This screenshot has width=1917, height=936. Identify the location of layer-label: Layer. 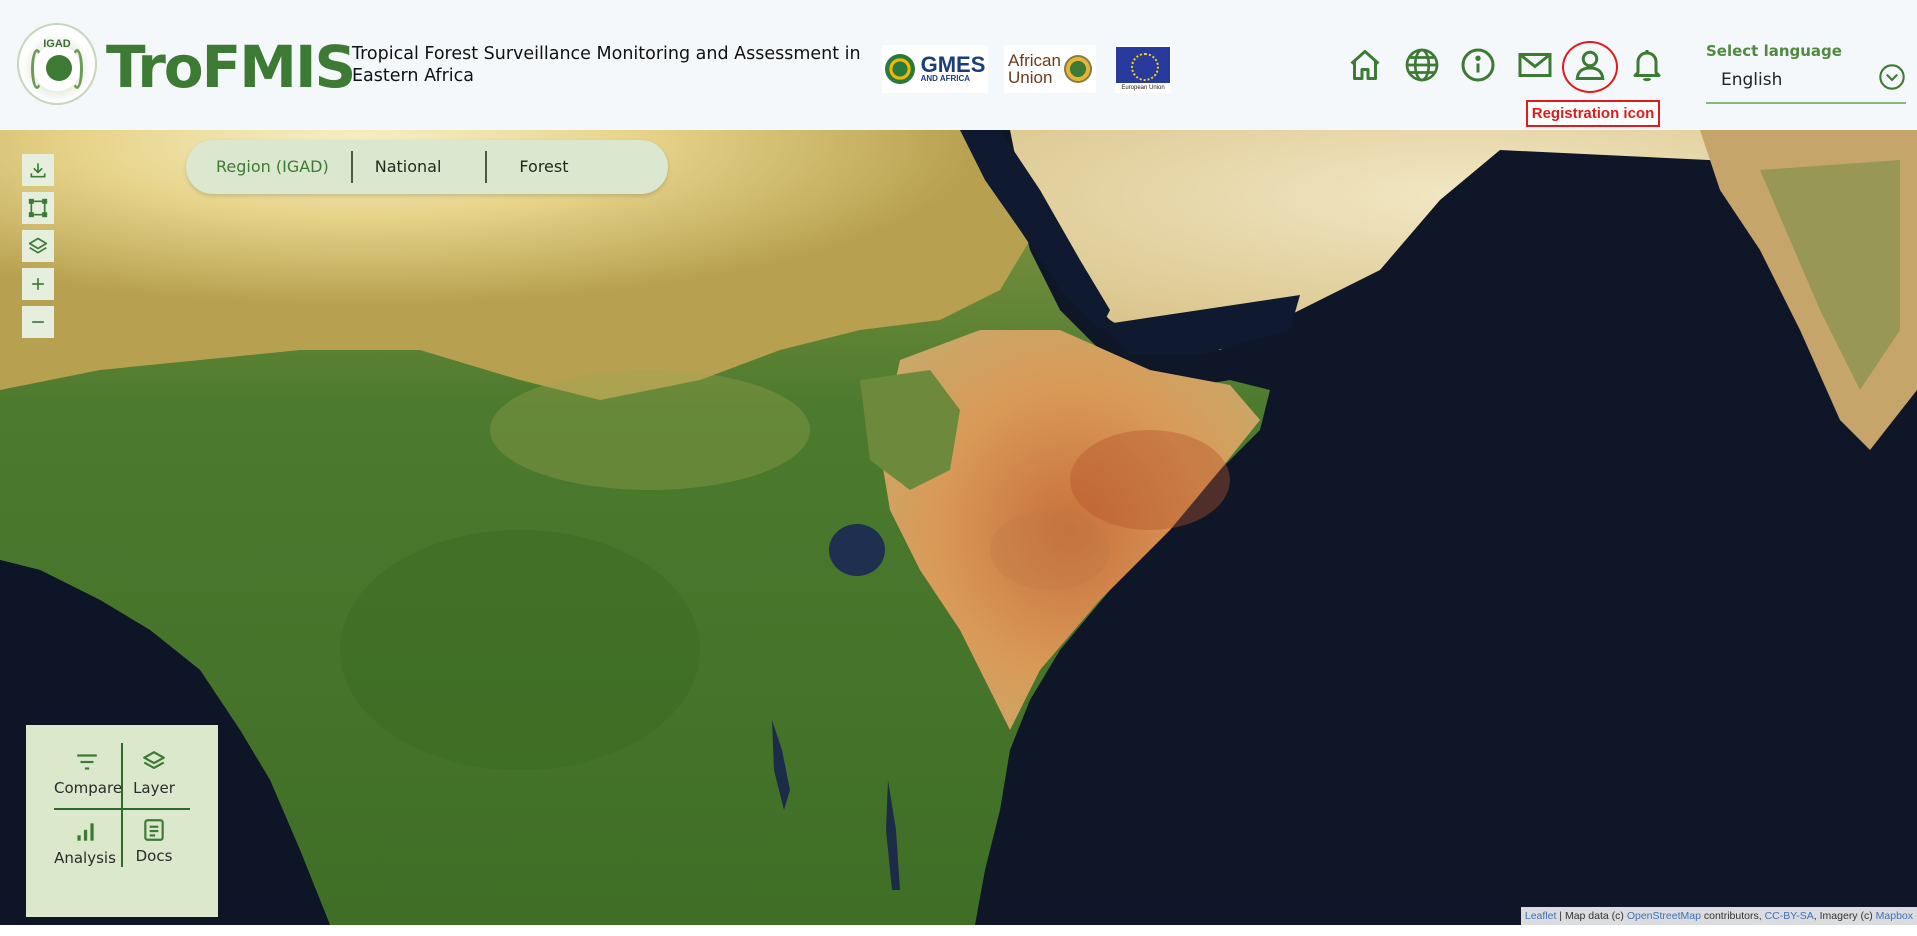
(154, 788).